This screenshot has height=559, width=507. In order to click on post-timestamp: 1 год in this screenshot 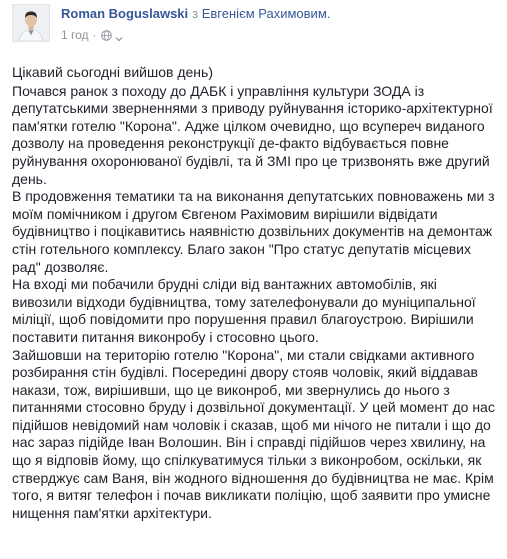, I will do `click(75, 35)`.